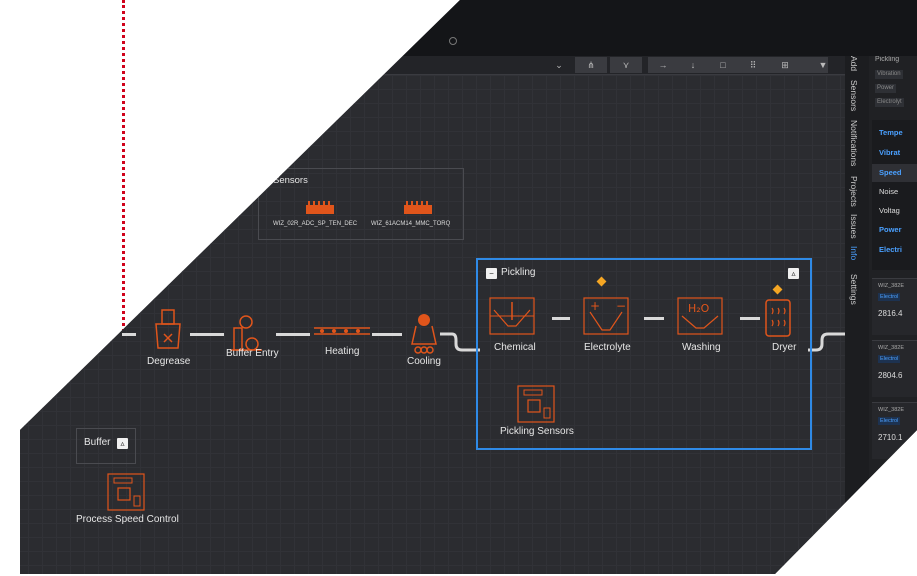 This screenshot has width=917, height=576. What do you see at coordinates (785, 65) in the screenshot?
I see `grid-icon: ⊞` at bounding box center [785, 65].